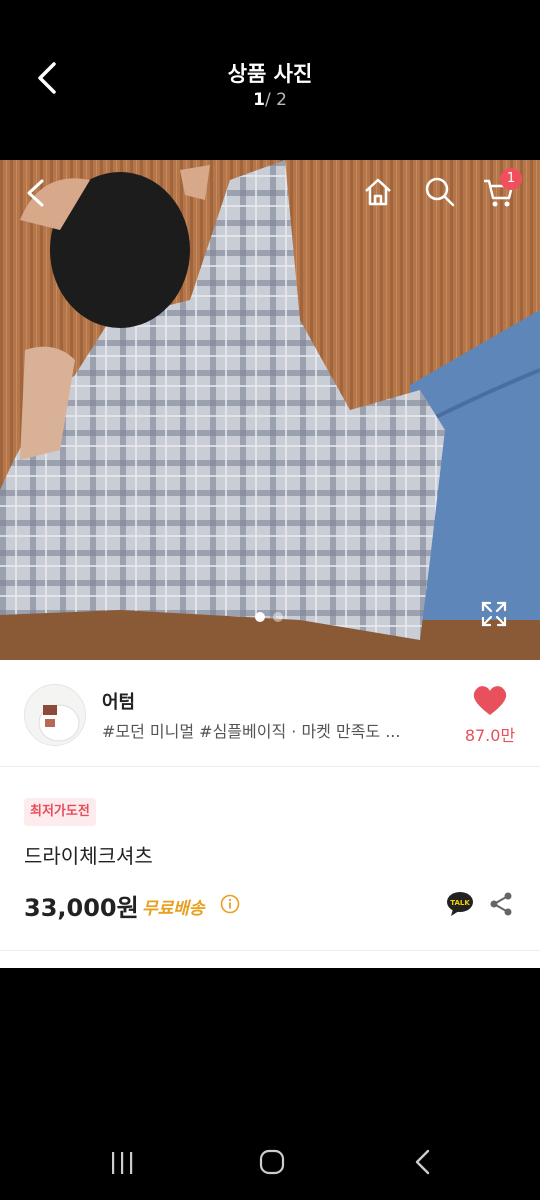 Image resolution: width=540 pixels, height=1200 pixels. Describe the element at coordinates (272, 1163) in the screenshot. I see `home-nav-icon` at that location.